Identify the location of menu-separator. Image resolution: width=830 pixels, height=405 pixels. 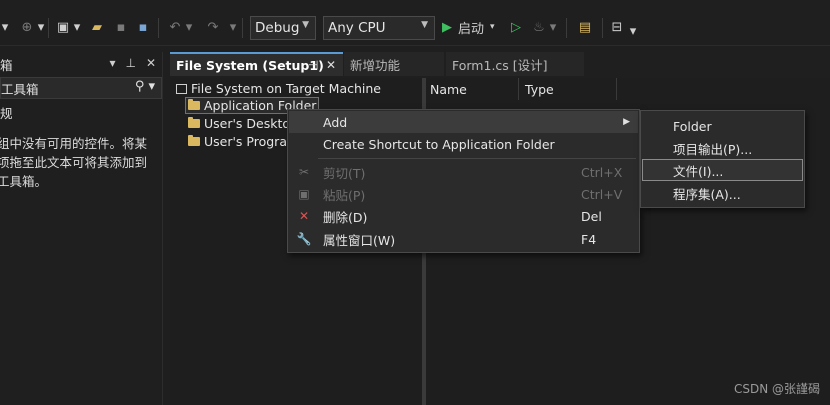
(477, 158).